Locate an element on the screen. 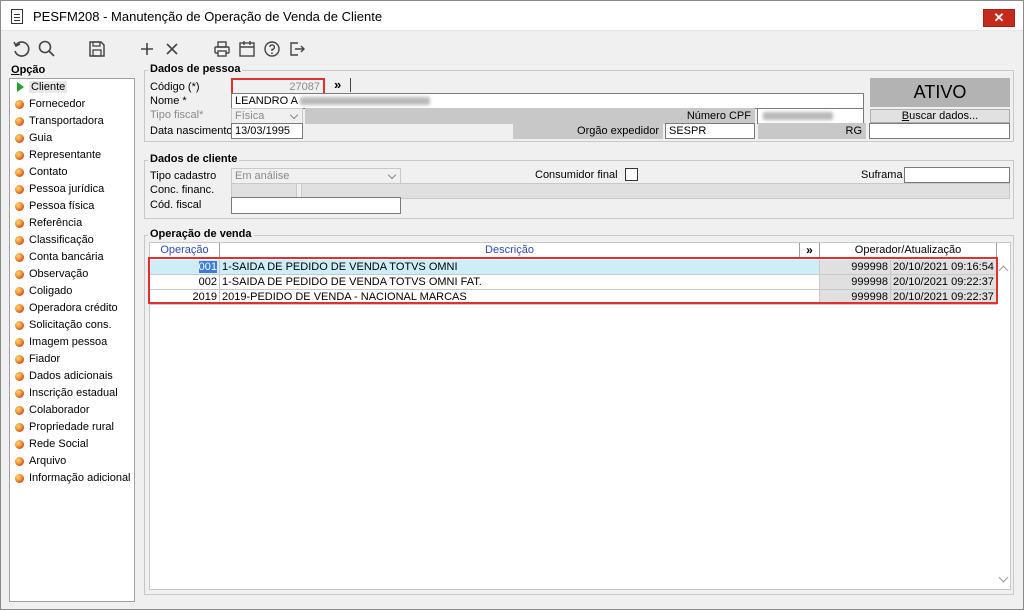 The image size is (1024, 610). sidebar-item: Observação is located at coordinates (72, 274).